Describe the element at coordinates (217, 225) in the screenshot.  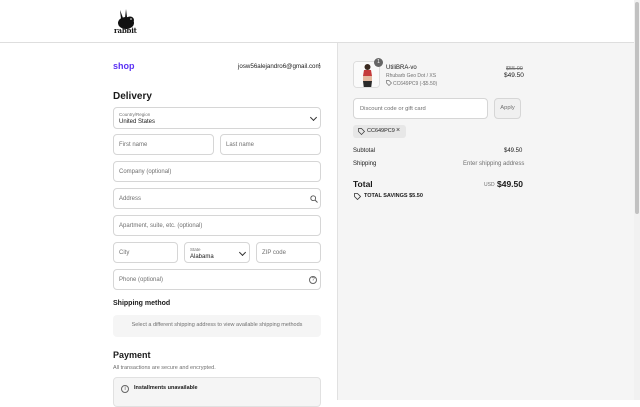
I see `apartment-field: Apartment, suite, etc. (optional)` at that location.